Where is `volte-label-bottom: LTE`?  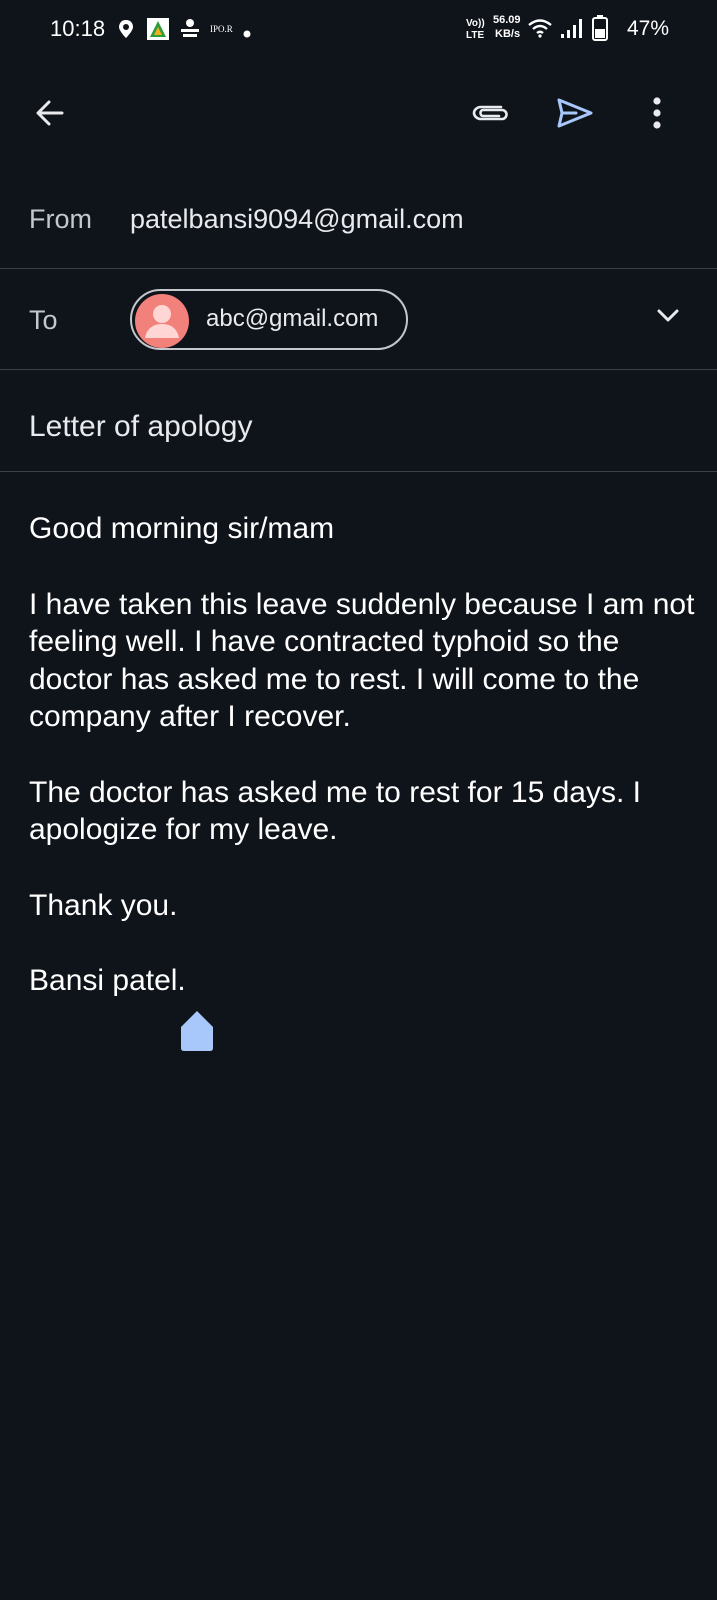 volte-label-bottom: LTE is located at coordinates (475, 35).